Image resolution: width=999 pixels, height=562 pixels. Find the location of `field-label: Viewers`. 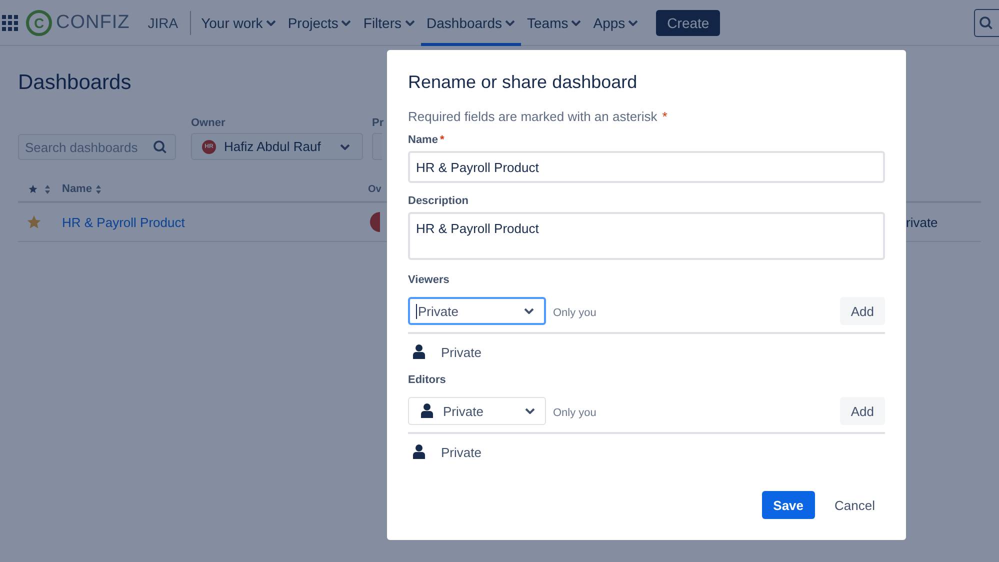

field-label: Viewers is located at coordinates (429, 280).